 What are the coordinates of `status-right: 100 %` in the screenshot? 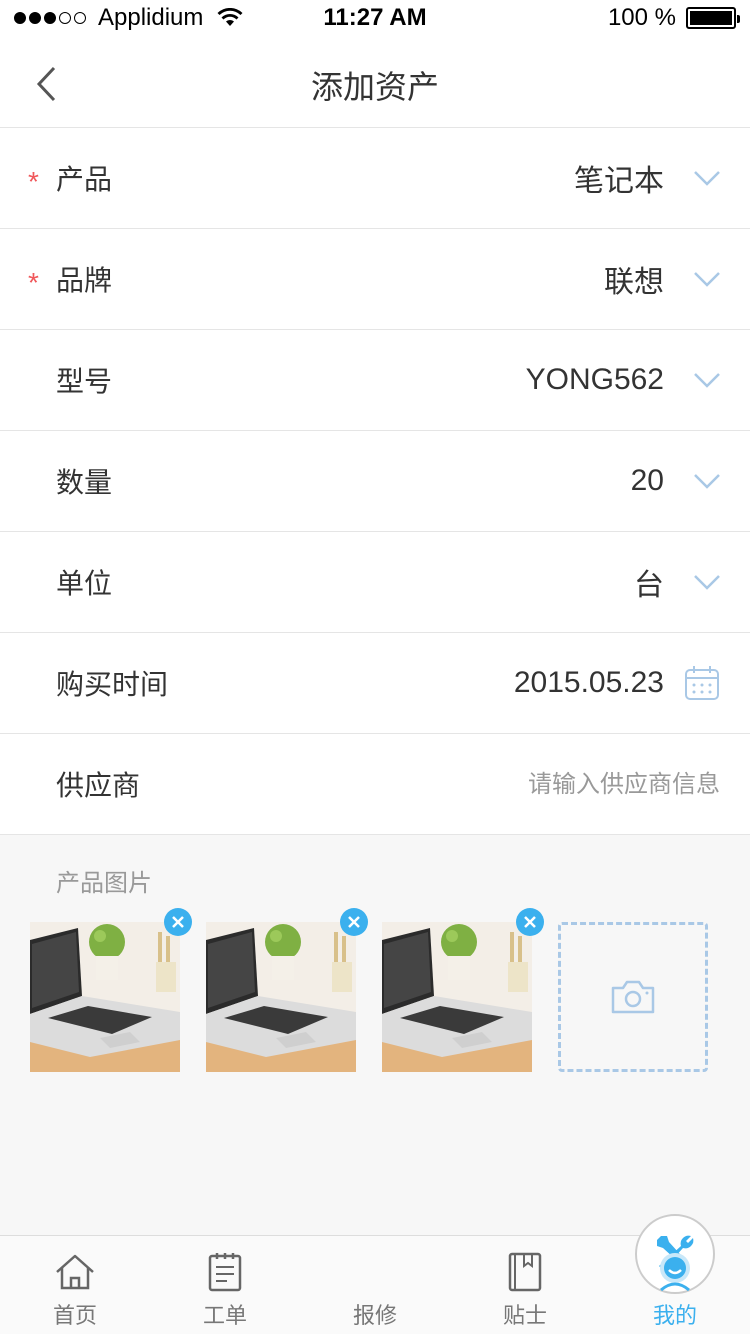 It's located at (673, 18).